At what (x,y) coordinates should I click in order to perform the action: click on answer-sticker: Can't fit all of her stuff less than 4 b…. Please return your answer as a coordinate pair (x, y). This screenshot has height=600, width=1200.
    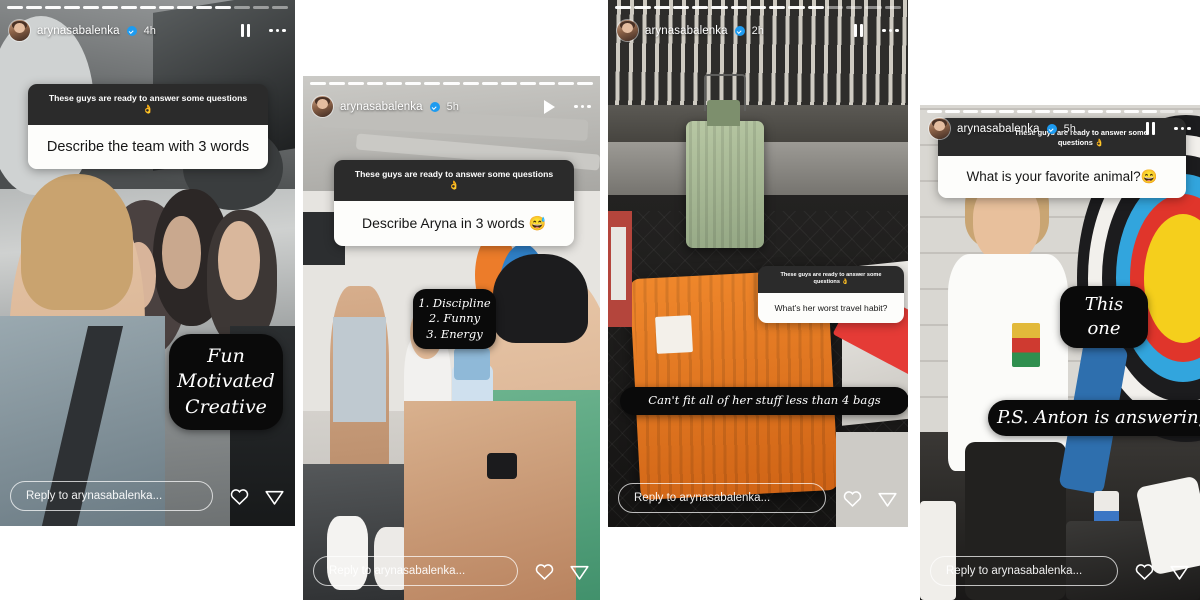
    Looking at the image, I should click on (764, 401).